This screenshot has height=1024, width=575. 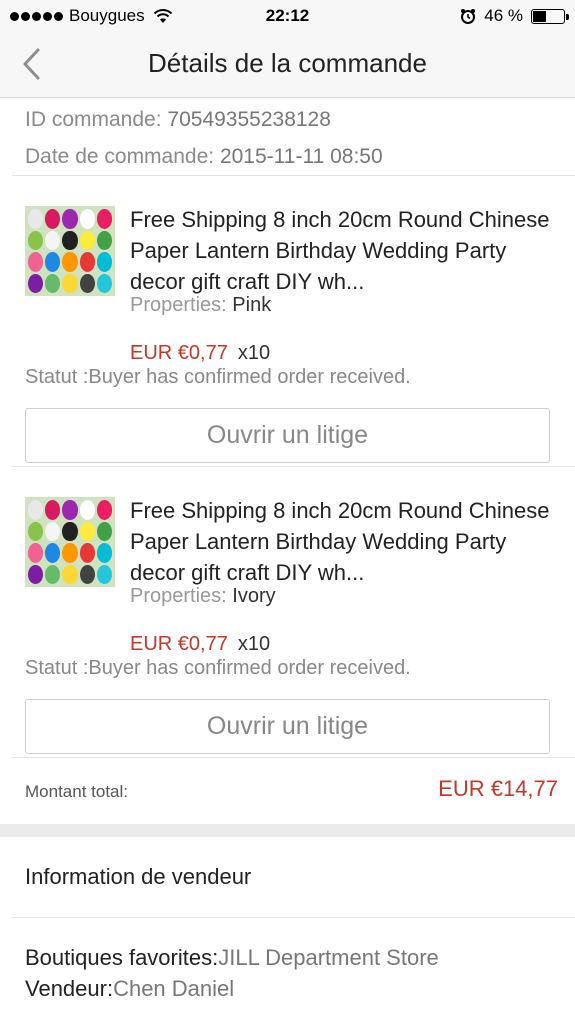 I want to click on nav-bar: Détails de la commande, so click(x=287, y=65).